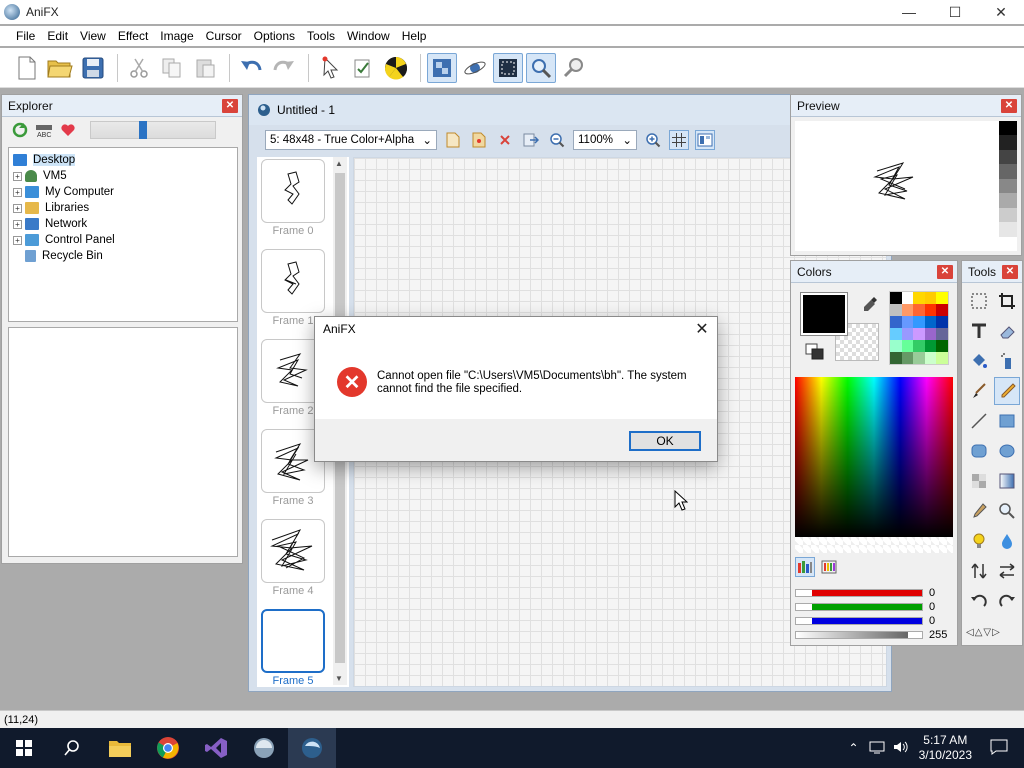  I want to click on pencil-icon, so click(1007, 391).